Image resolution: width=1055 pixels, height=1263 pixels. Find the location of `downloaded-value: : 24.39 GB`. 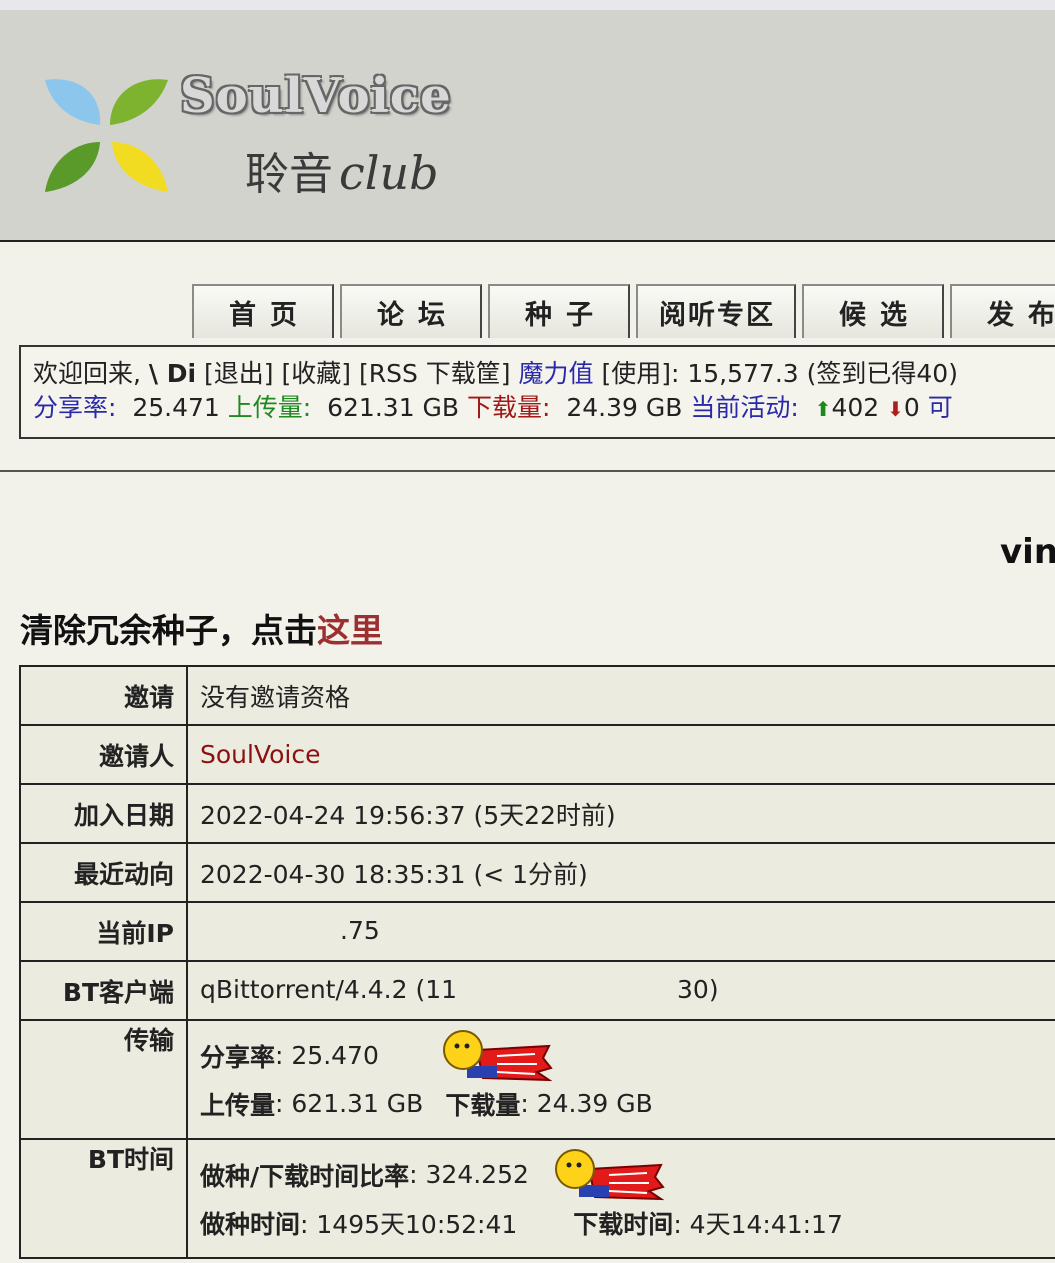

downloaded-value: : 24.39 GB is located at coordinates (586, 1103).